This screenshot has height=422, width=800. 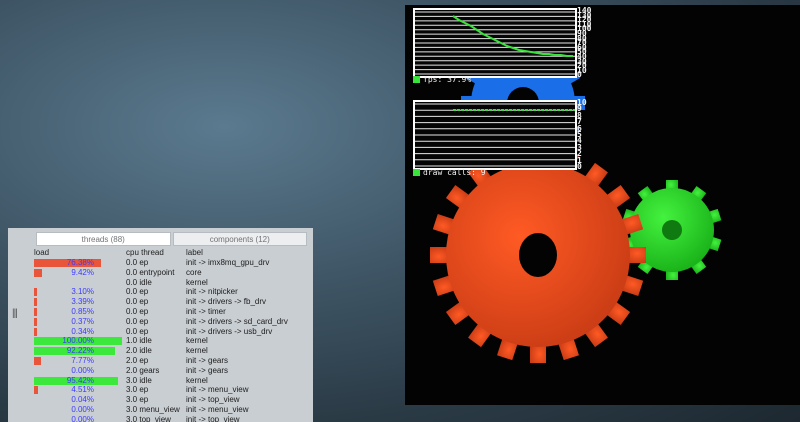 I want to click on thread-label: core, so click(x=194, y=272).